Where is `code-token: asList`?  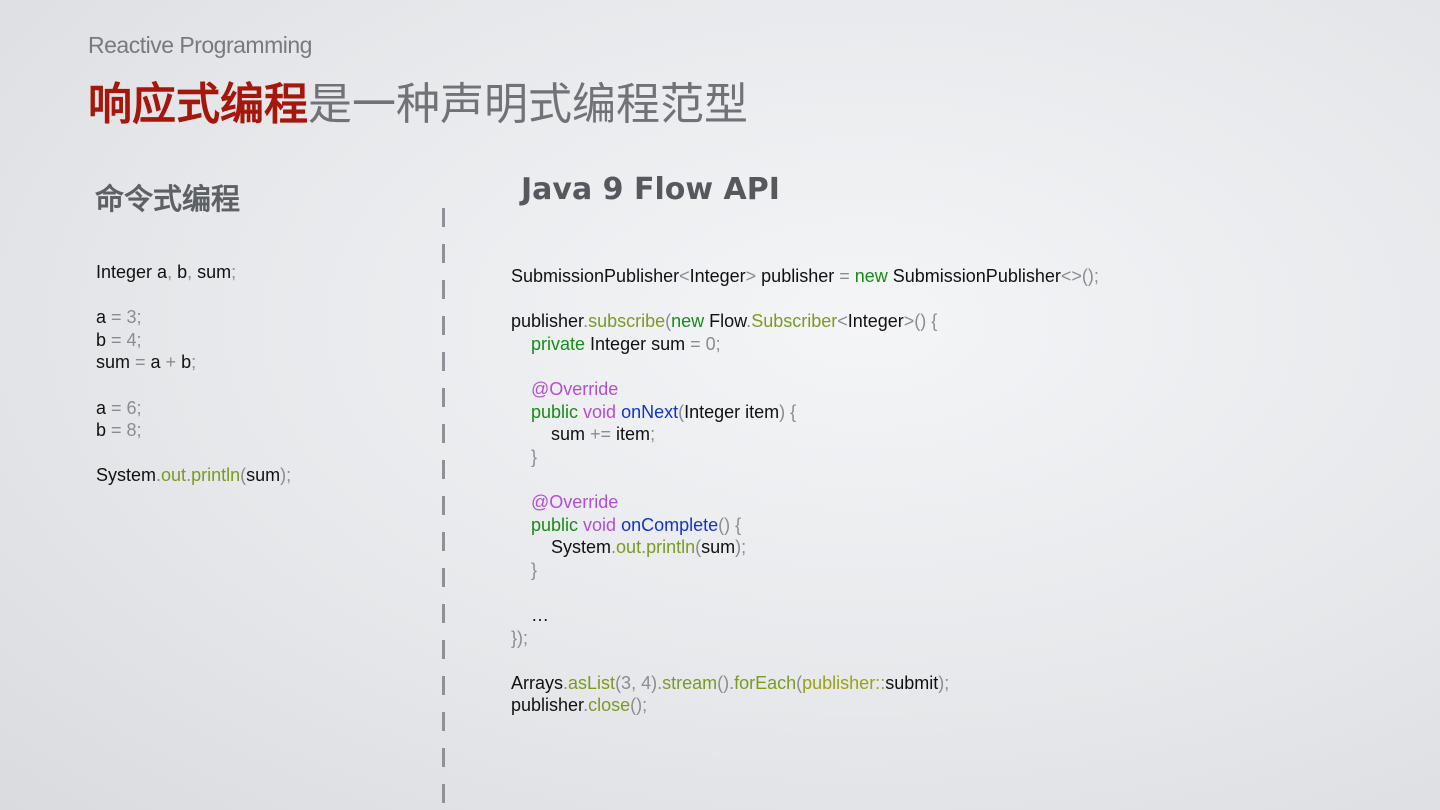
code-token: asList is located at coordinates (592, 682).